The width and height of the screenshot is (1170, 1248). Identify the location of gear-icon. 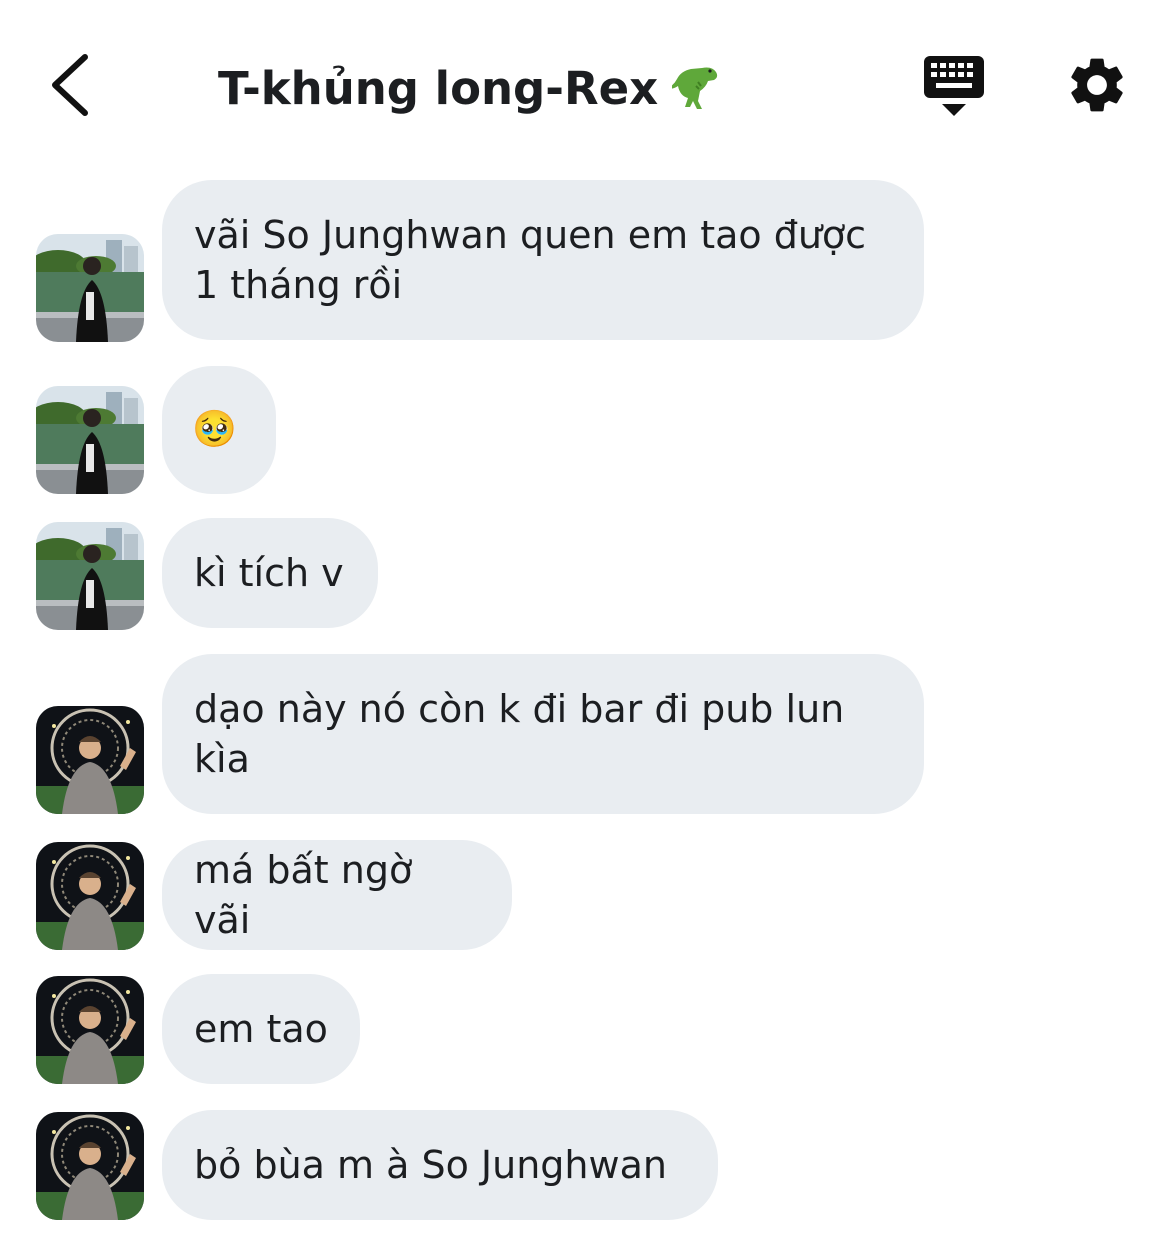
(1097, 85).